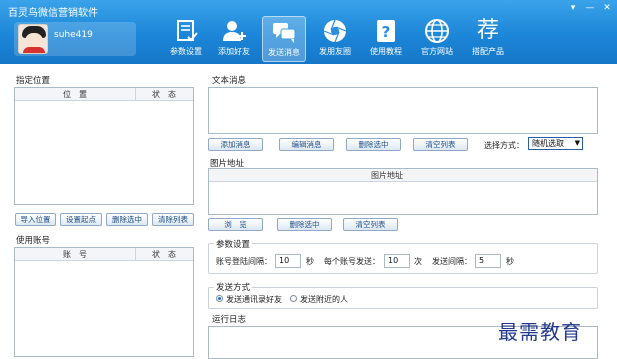 This screenshot has height=359, width=617. What do you see at coordinates (244, 261) in the screenshot?
I see `login-interval-label: 账号登陆间隔：` at bounding box center [244, 261].